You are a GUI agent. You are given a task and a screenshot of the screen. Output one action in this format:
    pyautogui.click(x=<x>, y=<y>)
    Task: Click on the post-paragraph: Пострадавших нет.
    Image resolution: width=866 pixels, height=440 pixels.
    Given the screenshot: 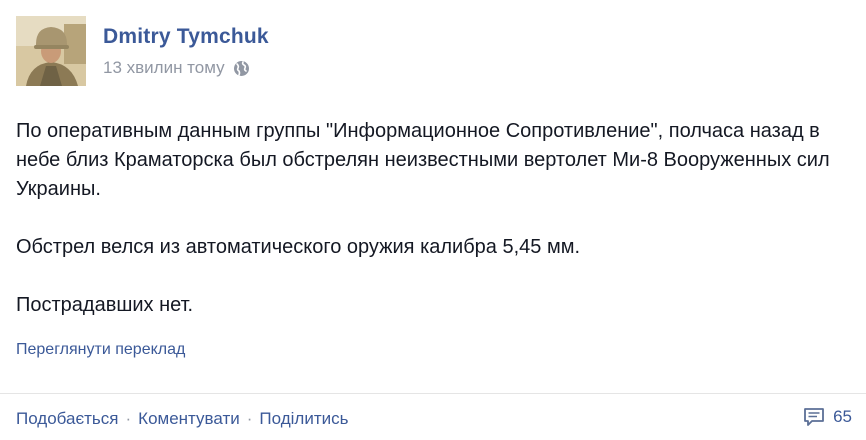 What is the action you would take?
    pyautogui.click(x=105, y=305)
    